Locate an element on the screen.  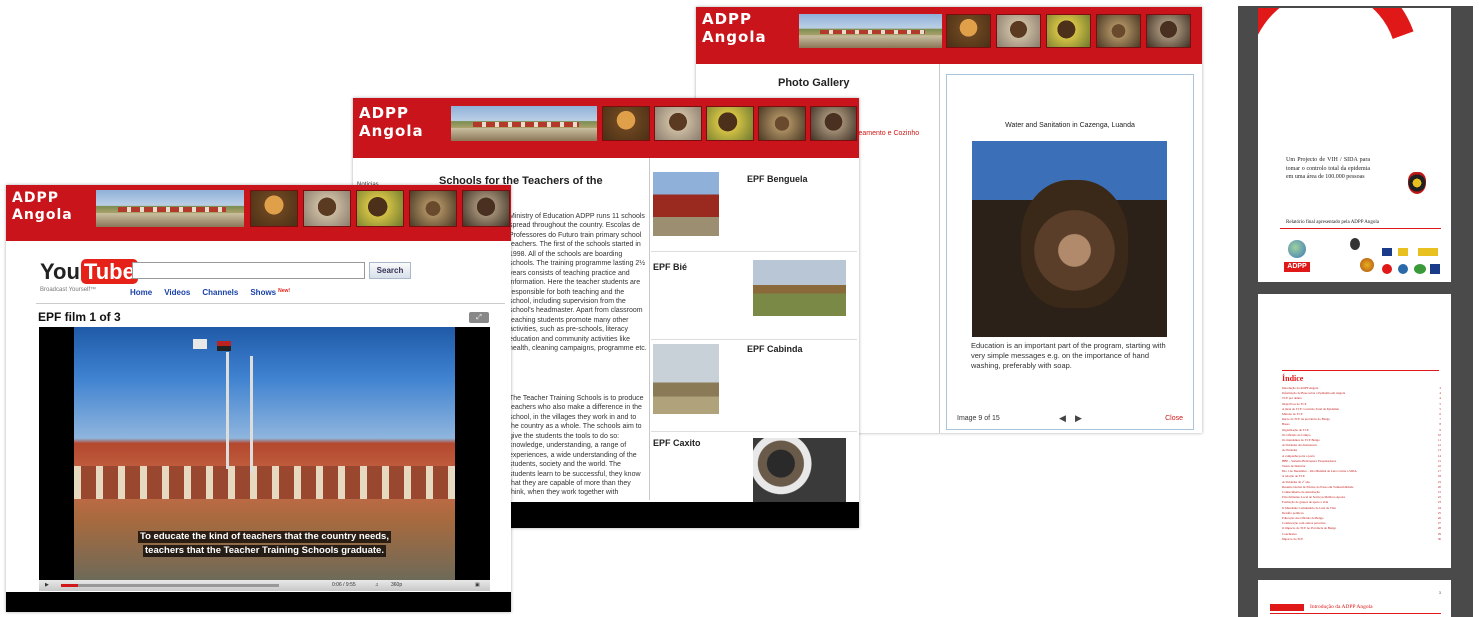
logo-tube: Tube is located at coordinates (109, 271).